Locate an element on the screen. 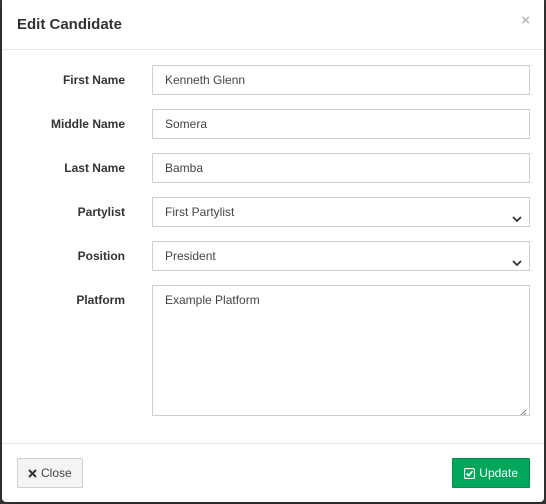  position-select: President is located at coordinates (341, 256).